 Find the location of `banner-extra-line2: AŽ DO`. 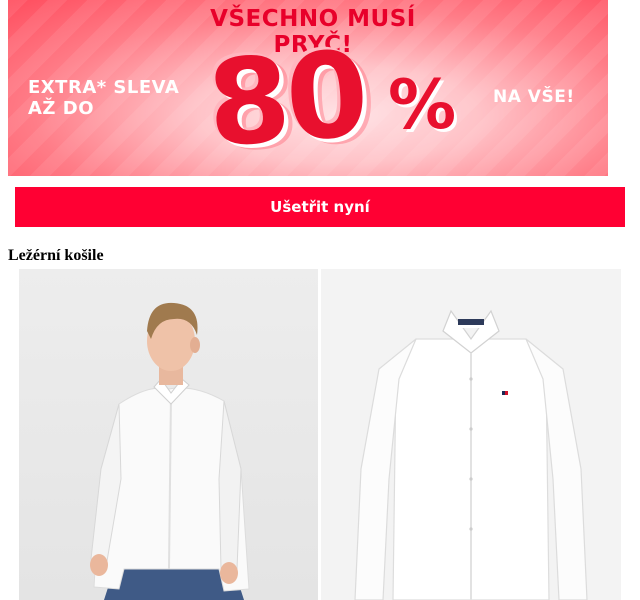

banner-extra-line2: AŽ DO is located at coordinates (61, 108).